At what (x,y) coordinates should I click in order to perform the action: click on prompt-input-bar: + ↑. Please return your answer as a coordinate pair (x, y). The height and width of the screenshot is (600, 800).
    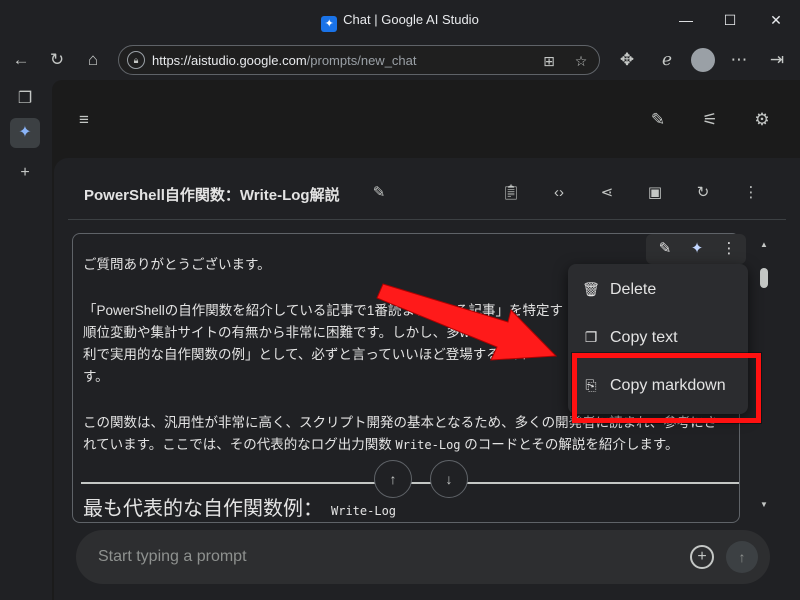
    Looking at the image, I should click on (423, 557).